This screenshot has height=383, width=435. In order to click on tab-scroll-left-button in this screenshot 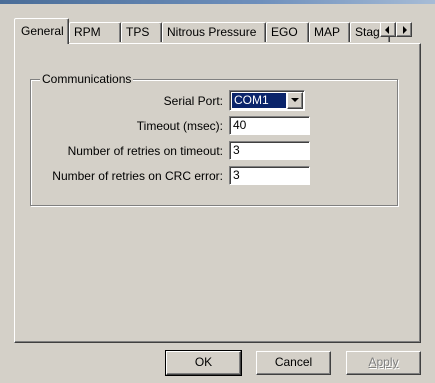, I will do `click(388, 29)`.